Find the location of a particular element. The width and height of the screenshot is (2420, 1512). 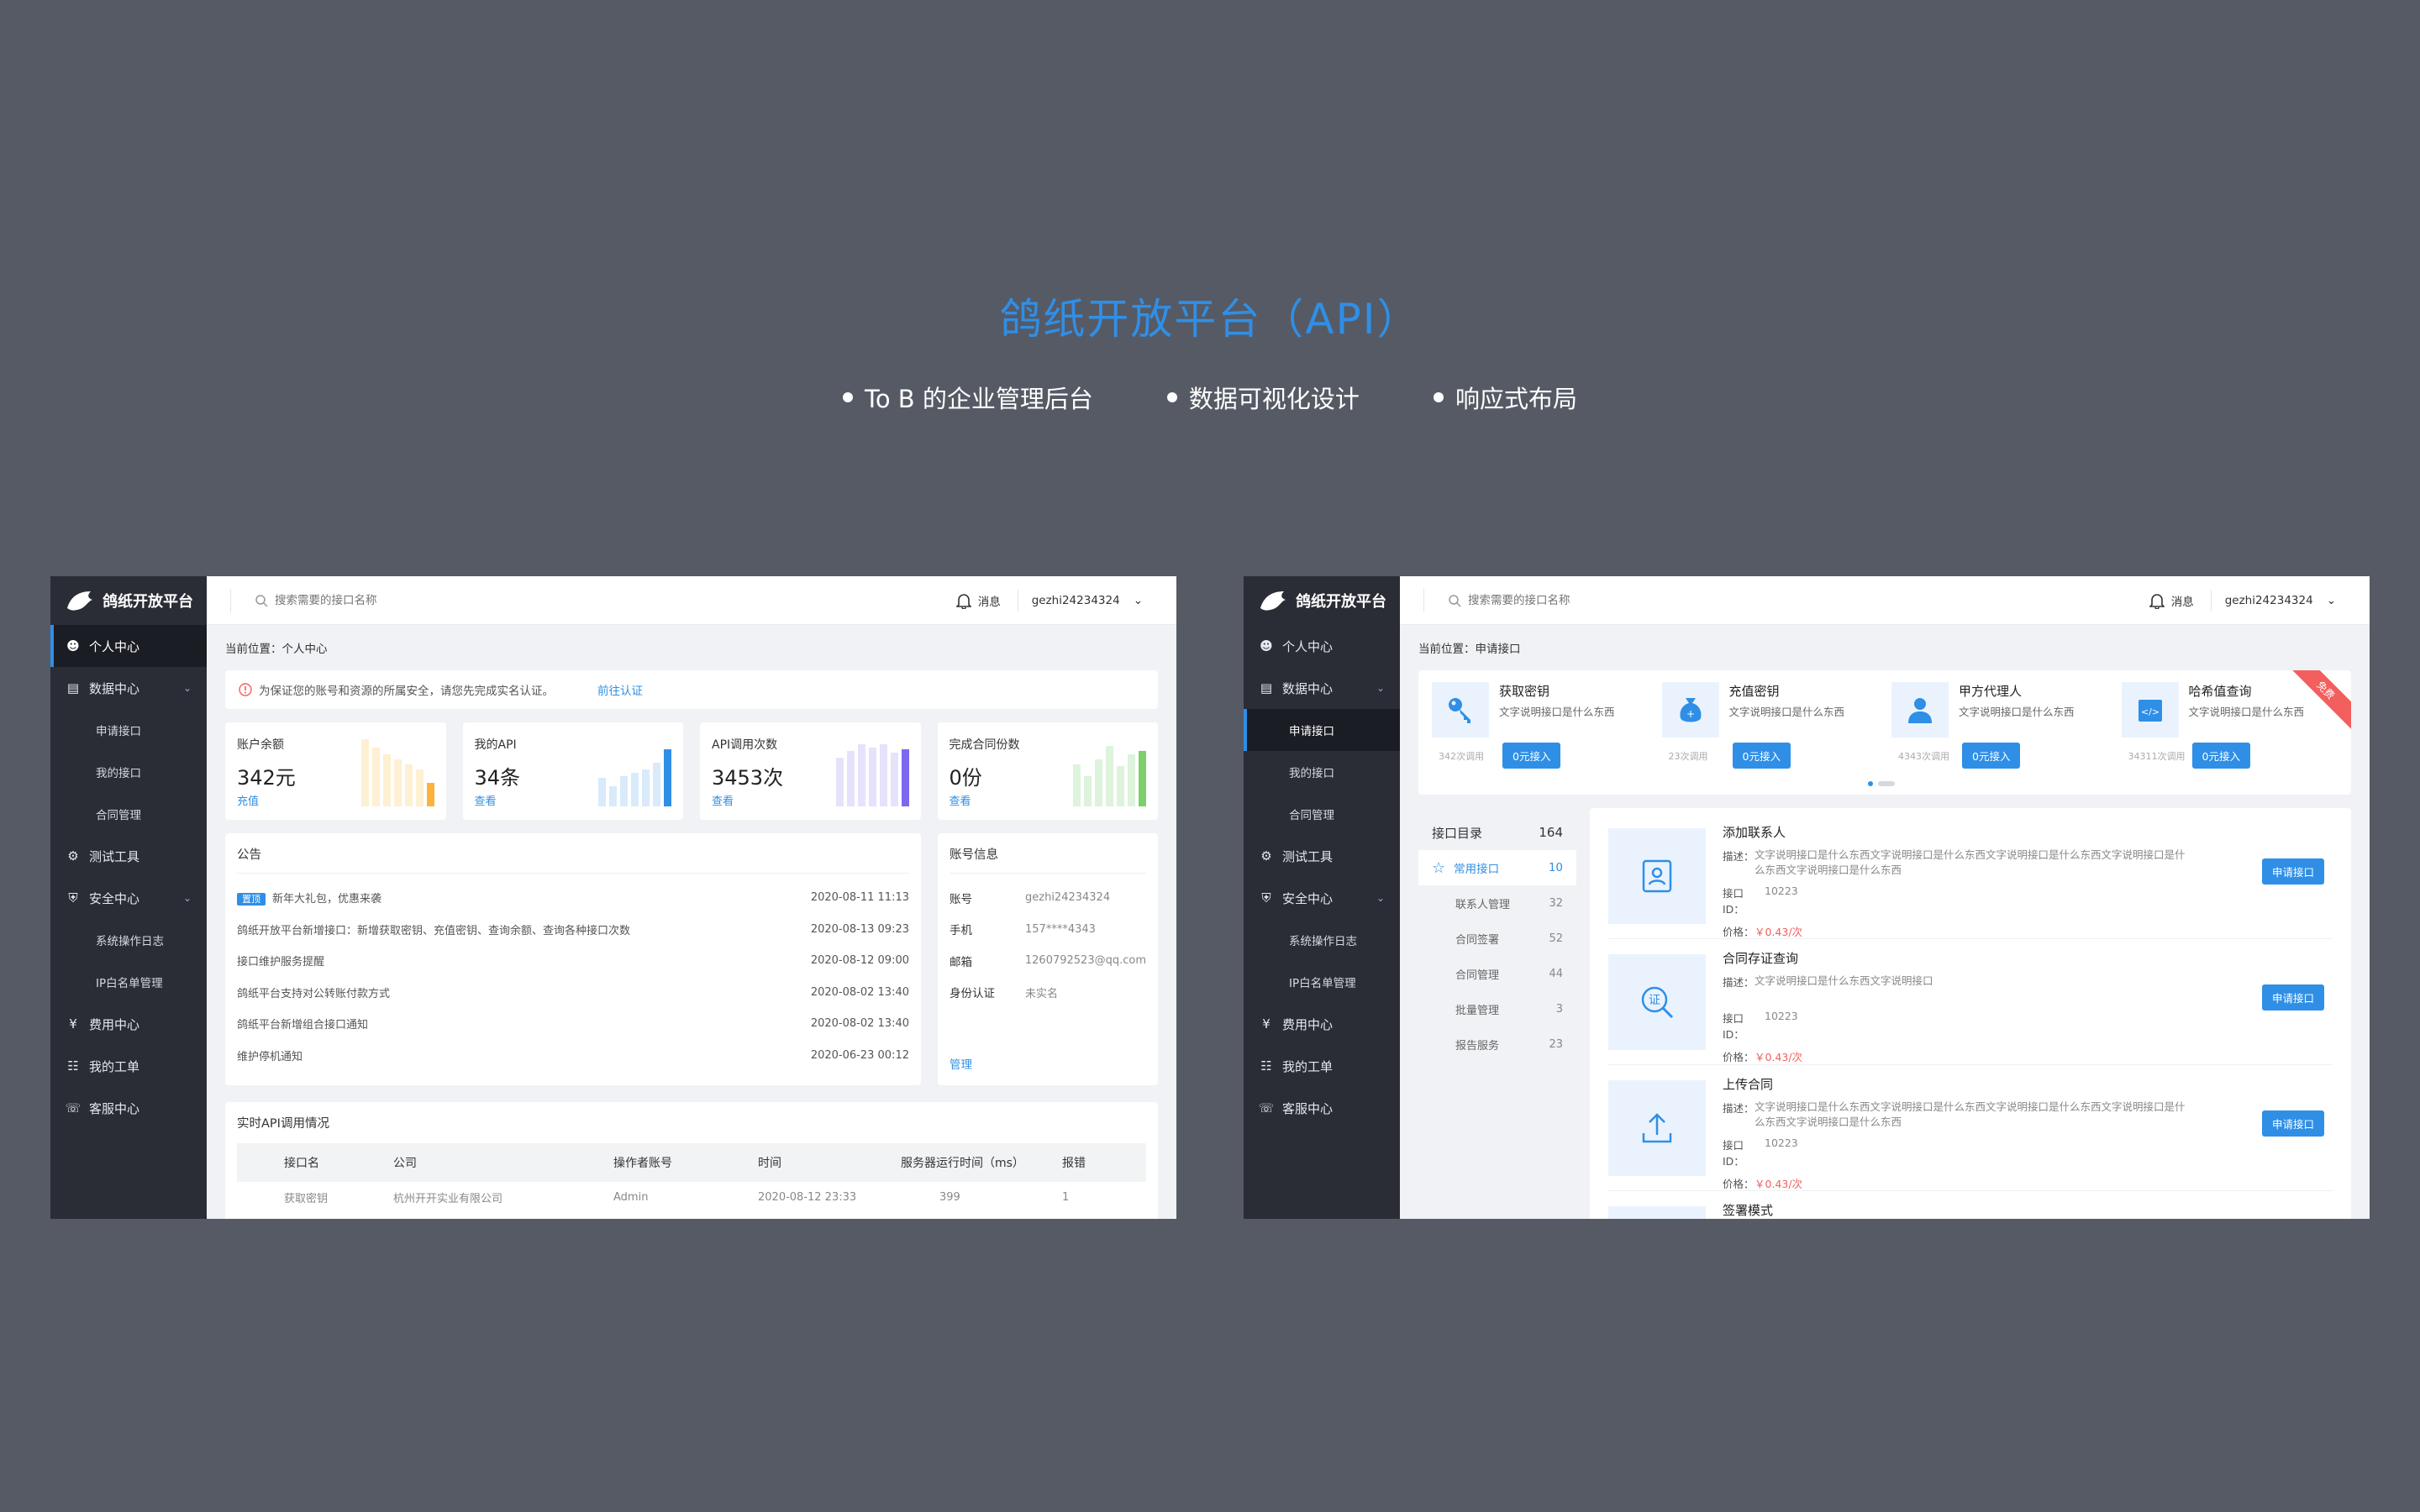

quick-api-card: 甲方代理人 文字说明接口是什么东西 4343次调用 0元接入 is located at coordinates (2000, 732).